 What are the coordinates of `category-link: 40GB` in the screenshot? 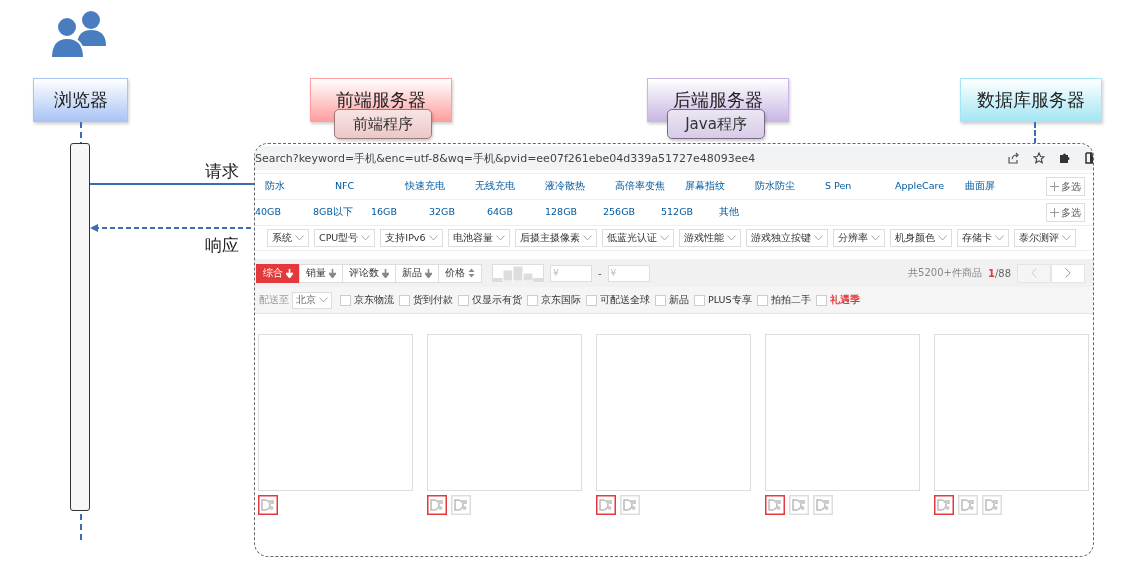 It's located at (284, 212).